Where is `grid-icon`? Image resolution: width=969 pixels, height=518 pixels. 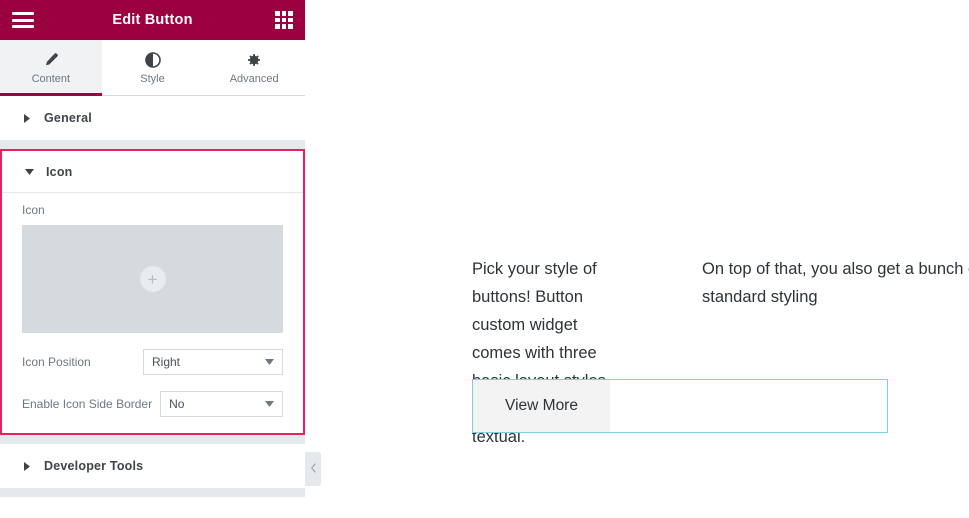 grid-icon is located at coordinates (284, 20).